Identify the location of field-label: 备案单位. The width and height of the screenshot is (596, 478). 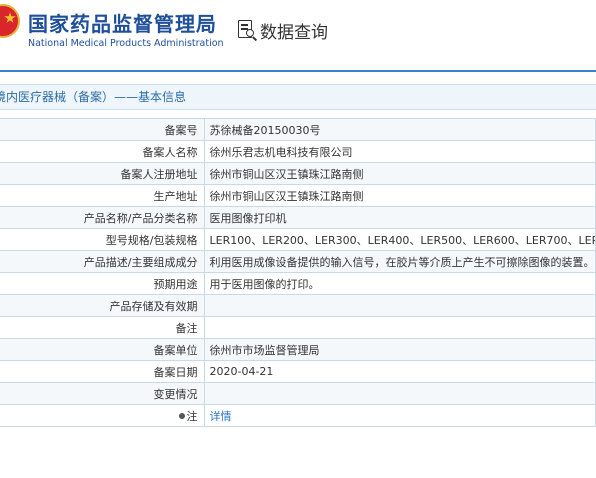
(102, 349).